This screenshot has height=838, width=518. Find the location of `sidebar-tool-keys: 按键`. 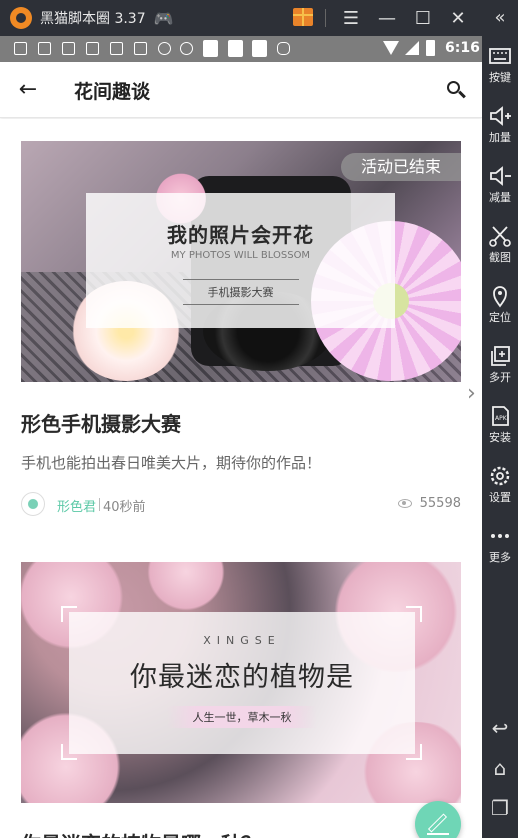

sidebar-tool-keys: 按键 is located at coordinates (500, 64).